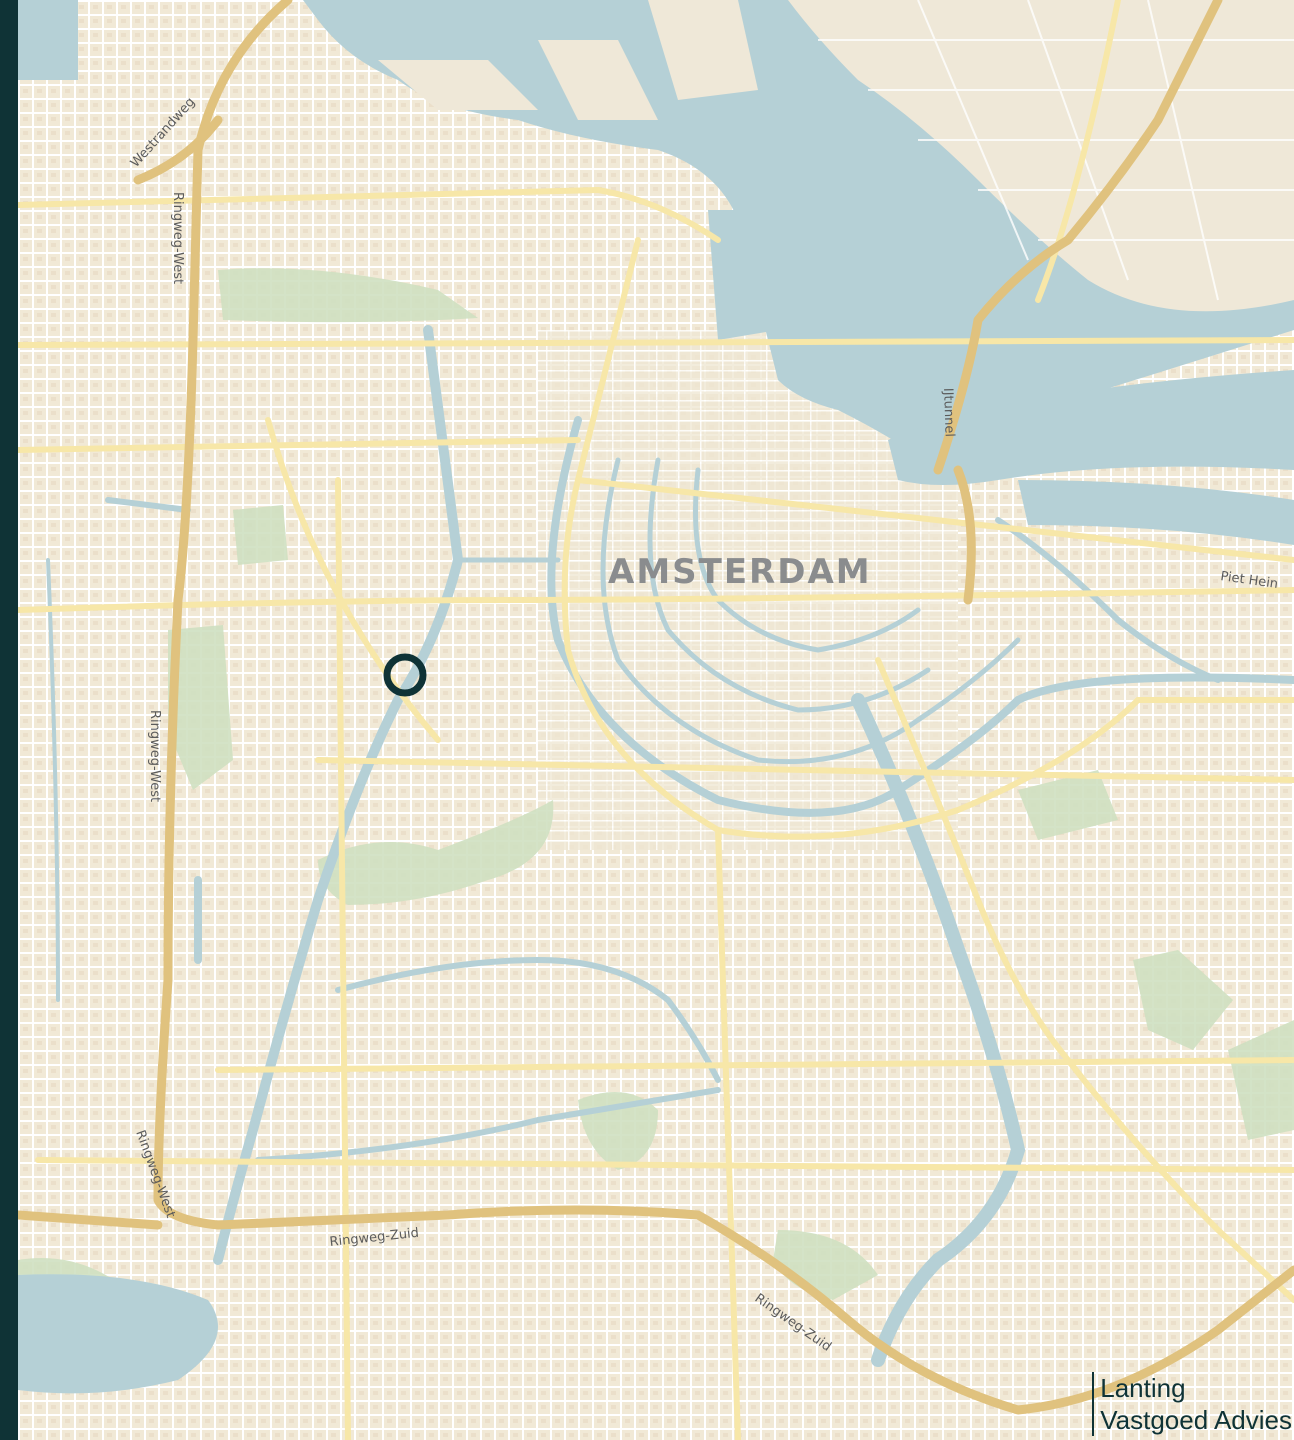 Image resolution: width=1294 pixels, height=1440 pixels. Describe the element at coordinates (740, 572) in the screenshot. I see `city-label: AMSTERDAM` at that location.